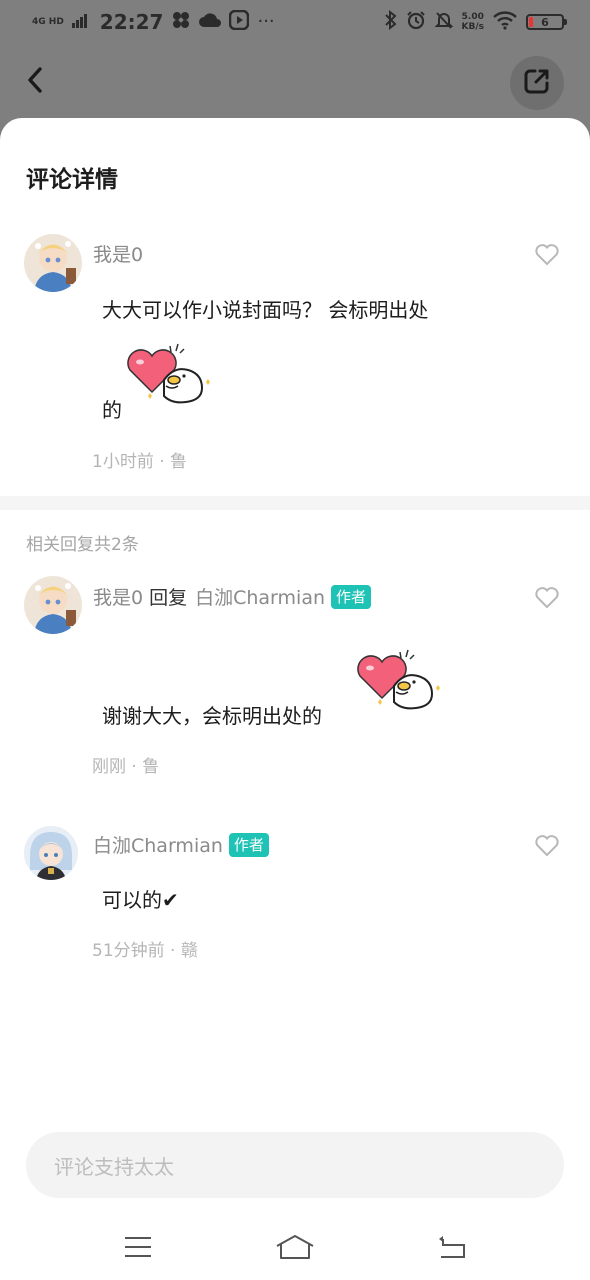 Image resolution: width=590 pixels, height=1280 pixels. I want to click on section-divider, so click(295, 503).